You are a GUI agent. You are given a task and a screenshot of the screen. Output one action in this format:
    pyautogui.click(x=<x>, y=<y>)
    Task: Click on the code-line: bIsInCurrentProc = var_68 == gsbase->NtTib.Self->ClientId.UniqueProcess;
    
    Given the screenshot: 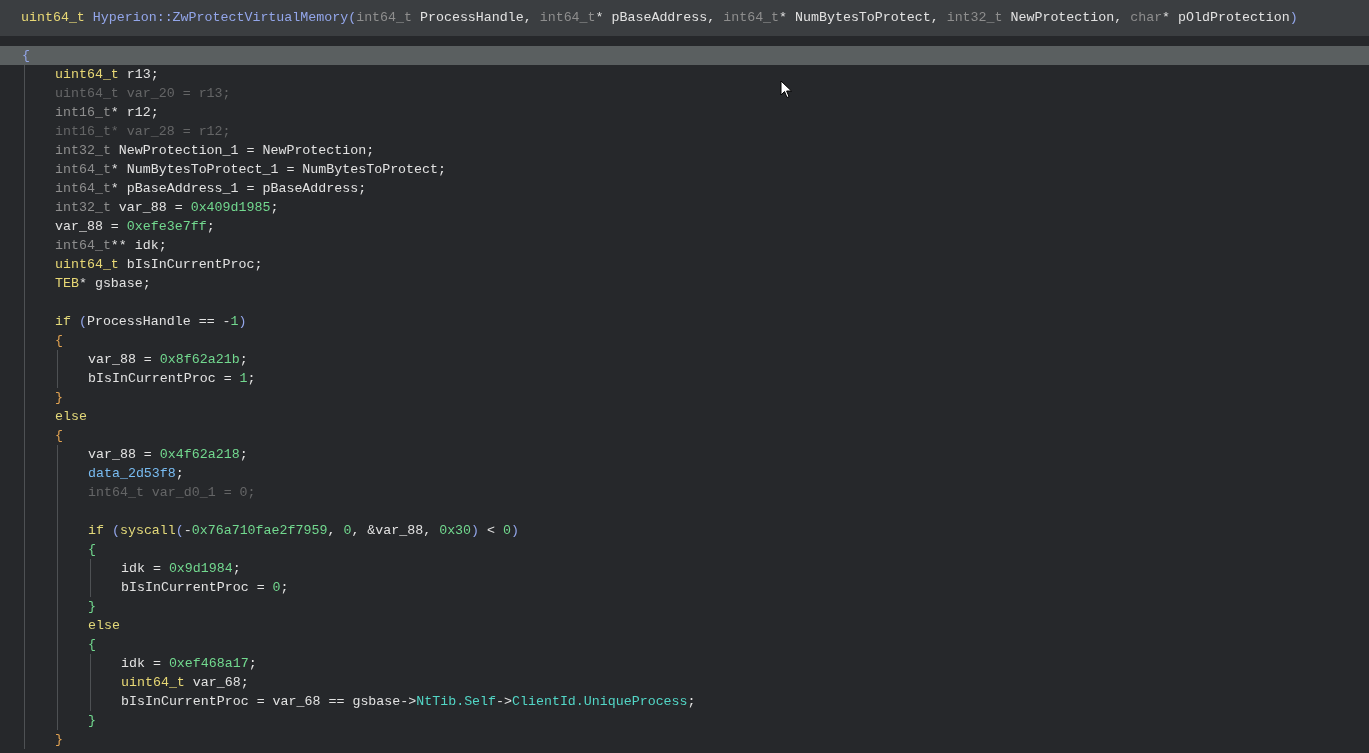 What is the action you would take?
    pyautogui.click(x=408, y=701)
    